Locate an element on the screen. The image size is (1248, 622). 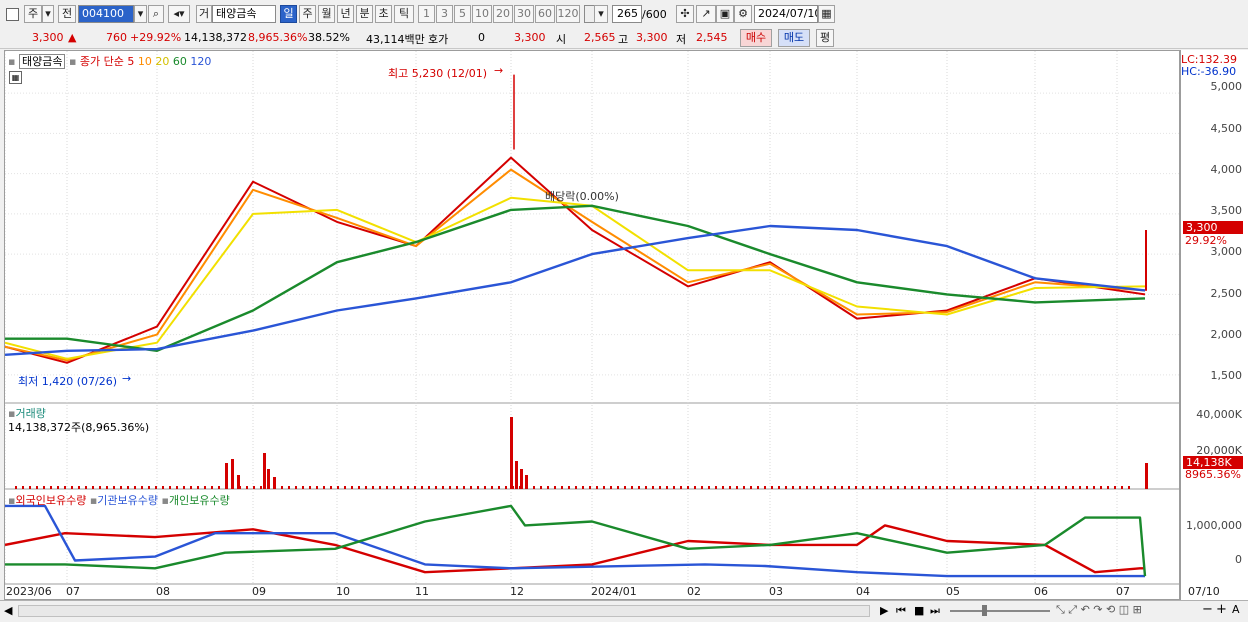
calendar-icon: ▦ is located at coordinates (826, 14).